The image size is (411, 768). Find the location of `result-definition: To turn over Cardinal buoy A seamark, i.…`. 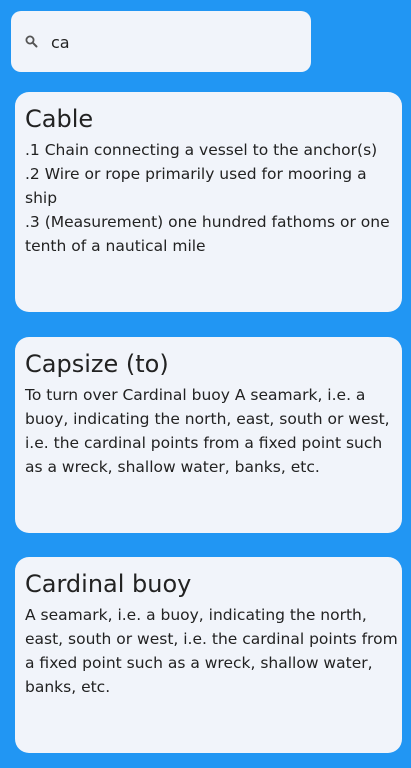

result-definition: To turn over Cardinal buoy A seamark, i.… is located at coordinates (207, 431).